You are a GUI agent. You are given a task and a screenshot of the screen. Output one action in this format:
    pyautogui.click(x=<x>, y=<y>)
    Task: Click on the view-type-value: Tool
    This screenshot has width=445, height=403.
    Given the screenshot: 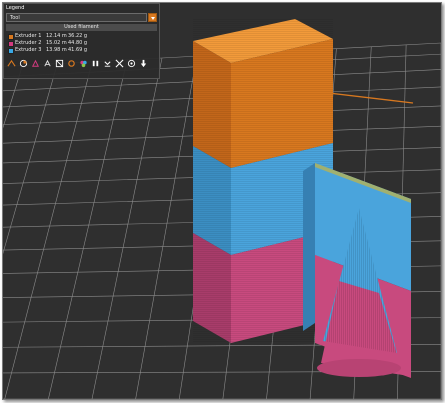 What is the action you would take?
    pyautogui.click(x=15, y=18)
    